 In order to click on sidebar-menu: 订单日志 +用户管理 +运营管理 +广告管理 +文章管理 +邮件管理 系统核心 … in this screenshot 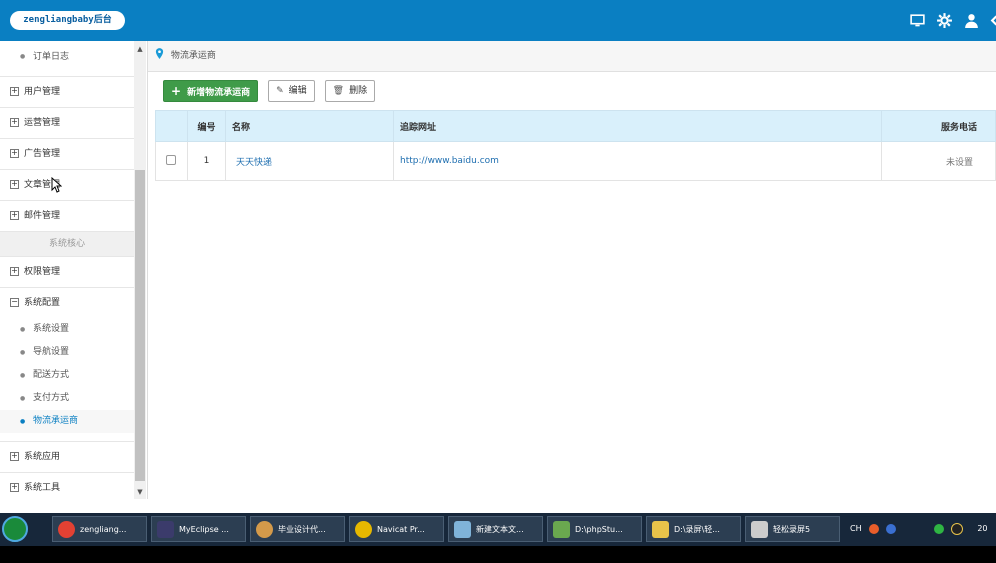, I will do `click(67, 270)`.